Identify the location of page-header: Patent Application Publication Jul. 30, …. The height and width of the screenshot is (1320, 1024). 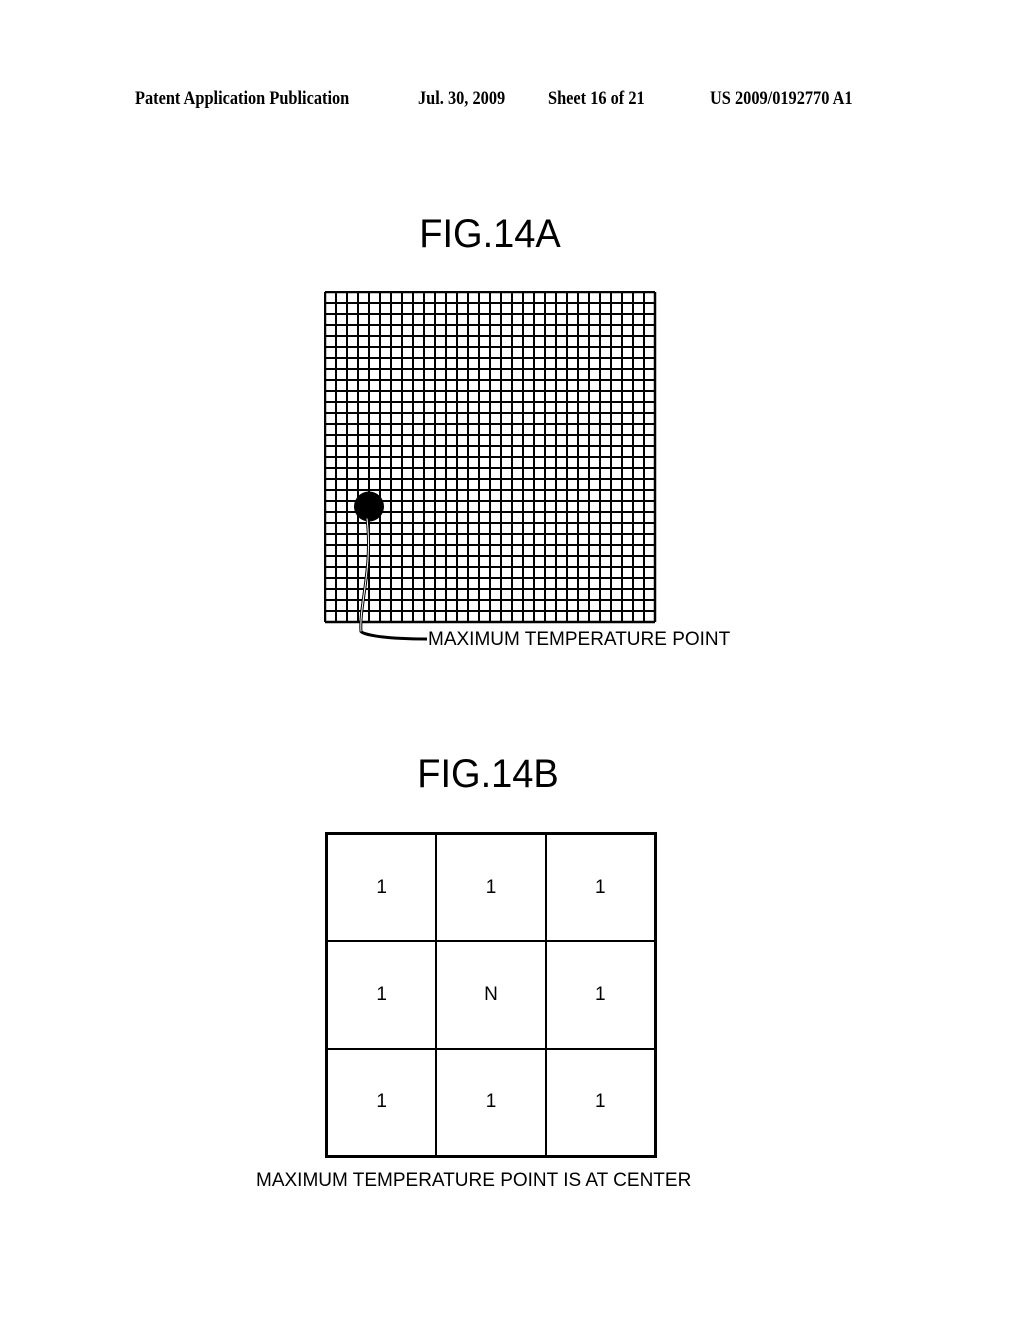
(515, 103).